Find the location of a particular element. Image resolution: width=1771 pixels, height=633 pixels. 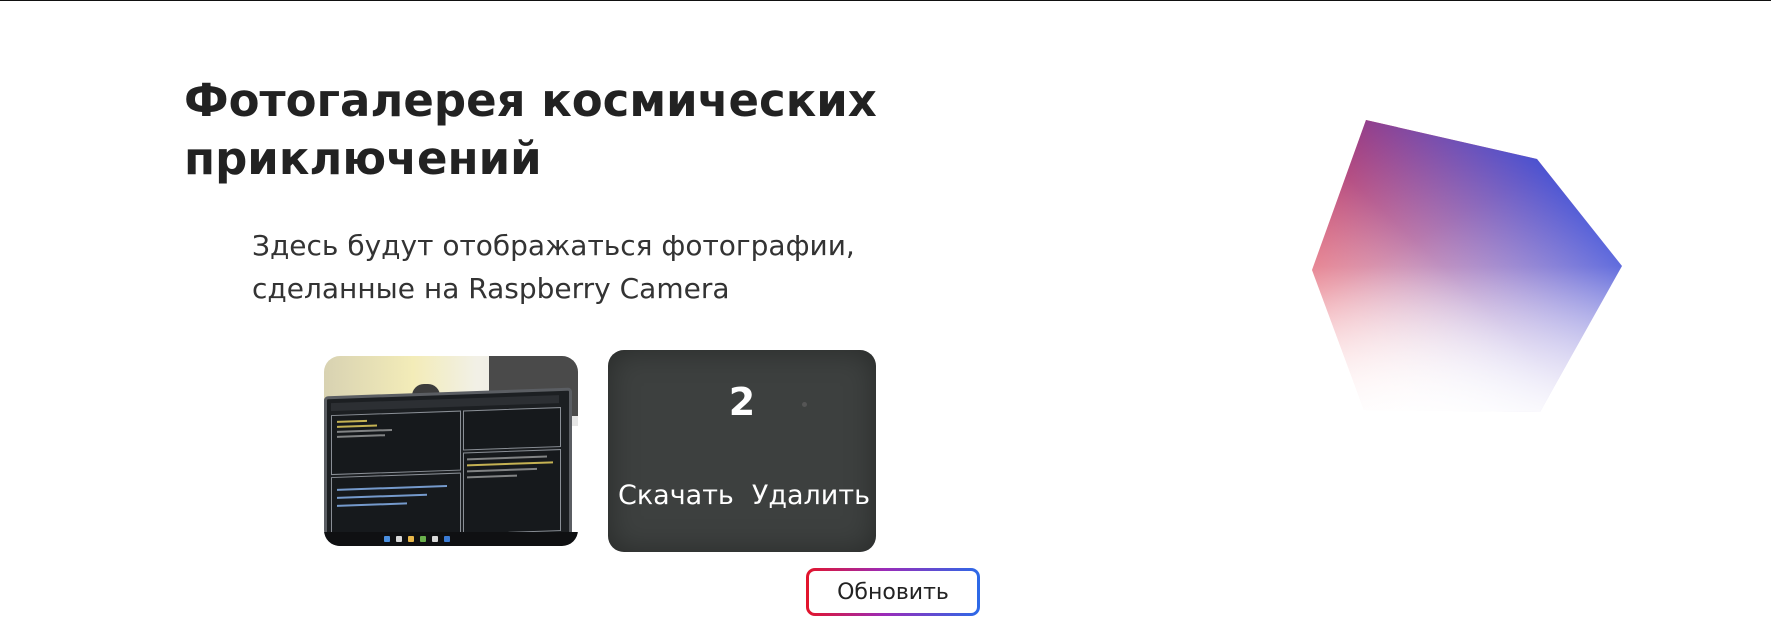

laptop-screen-image is located at coordinates (448, 466).